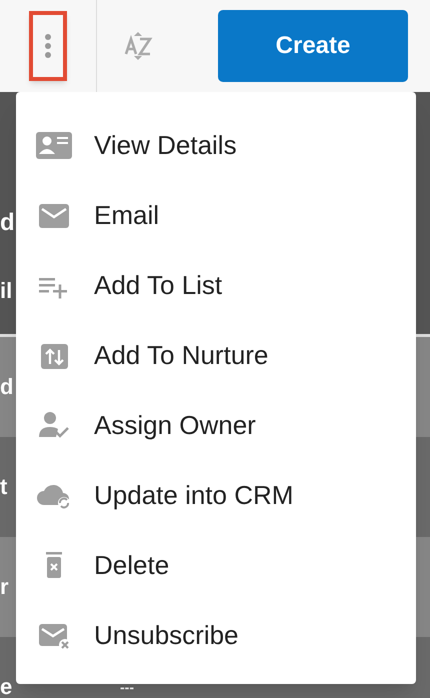  I want to click on menu-item: View Details, so click(216, 145).